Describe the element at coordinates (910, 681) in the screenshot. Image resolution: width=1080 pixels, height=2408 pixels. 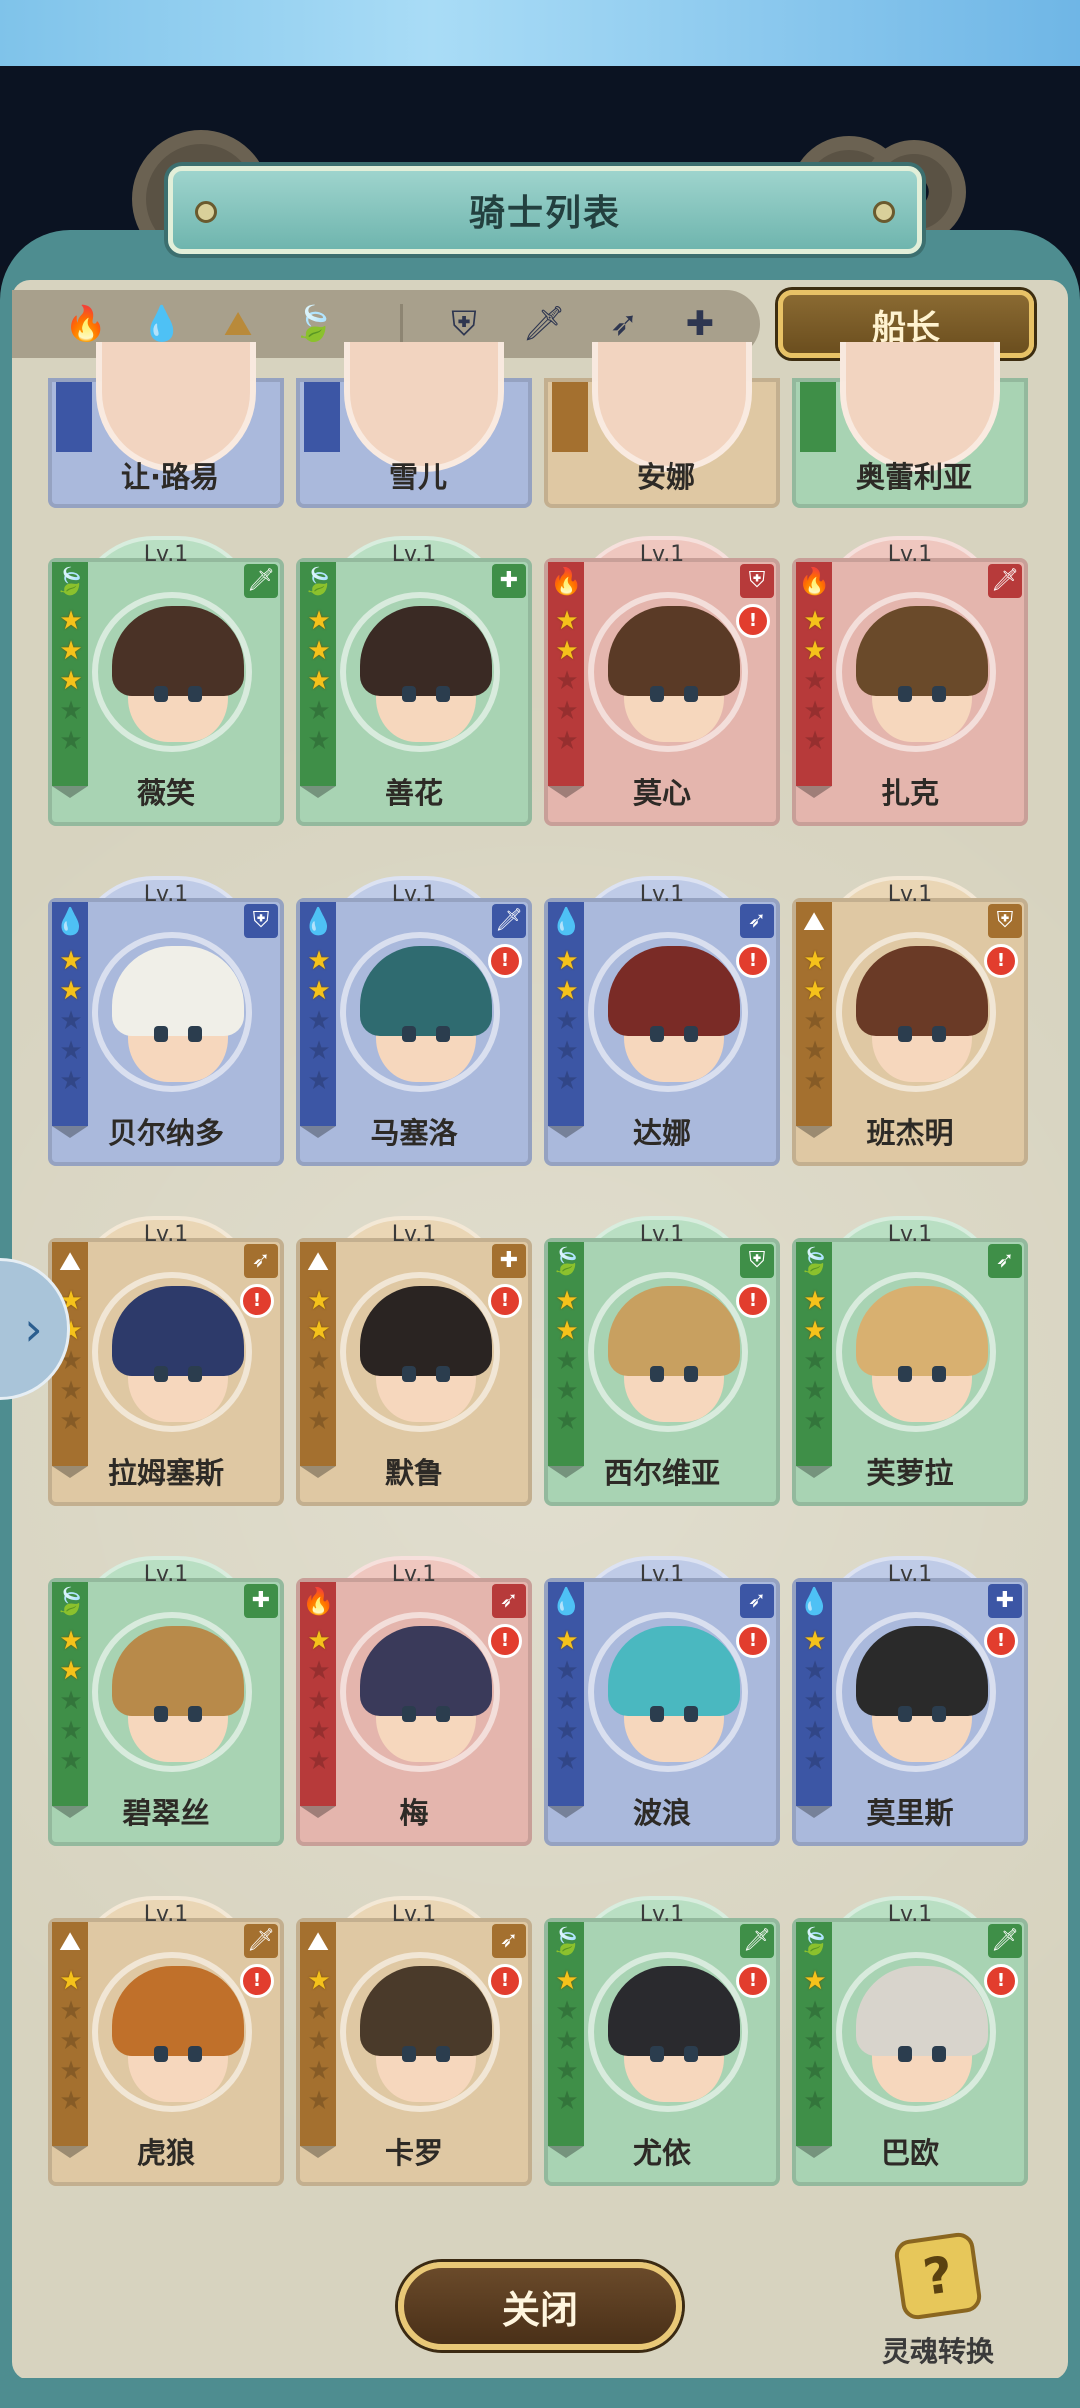
I see `knight-card: Lv.1 🔥 ★ ★ ★ ★ ★ 🗡 扎克` at that location.